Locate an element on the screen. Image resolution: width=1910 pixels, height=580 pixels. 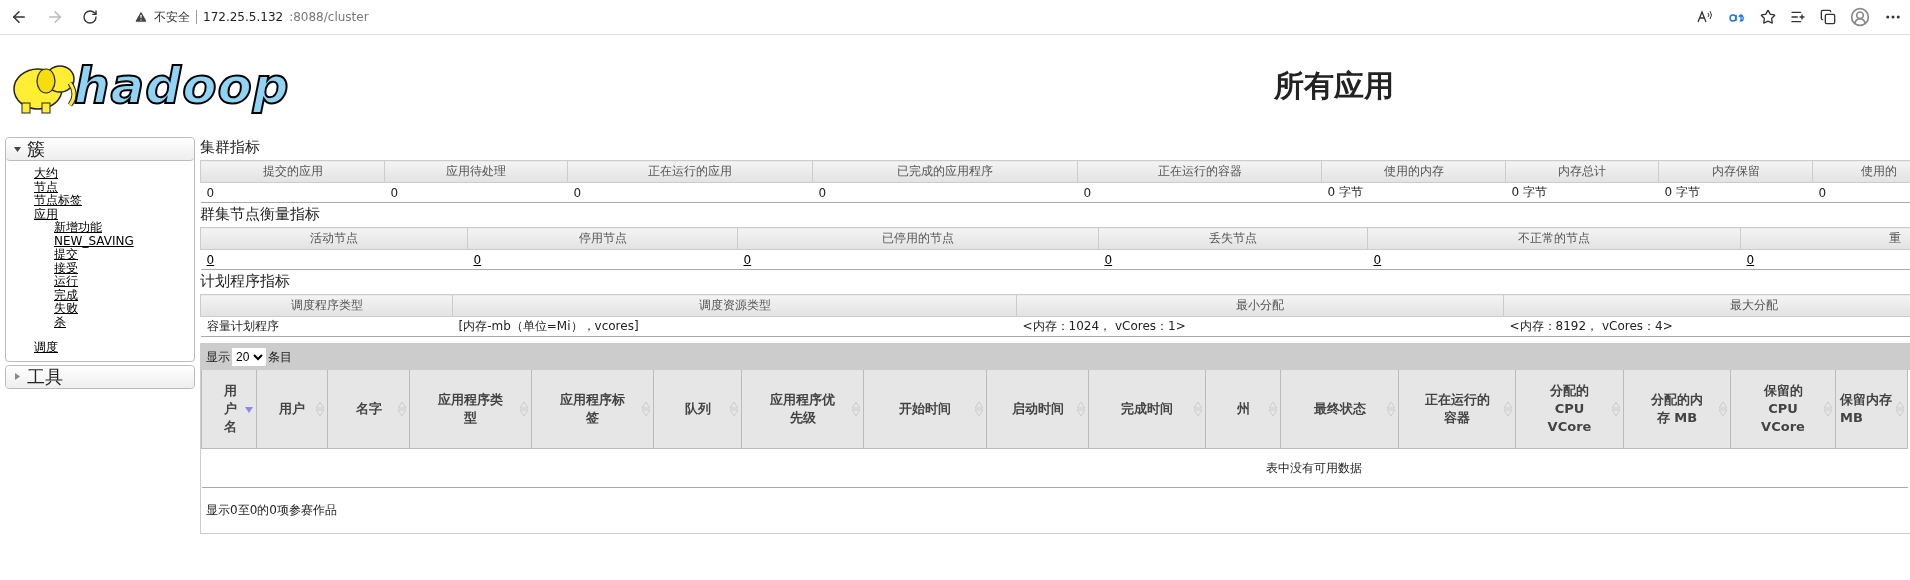
warning-icon is located at coordinates (141, 17).